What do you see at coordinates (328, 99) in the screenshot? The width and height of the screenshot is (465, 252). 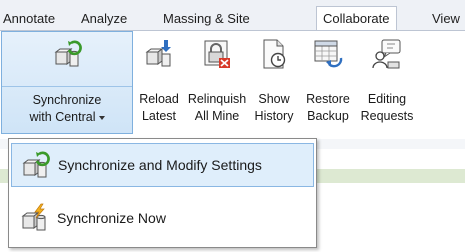 I see `restore-label-line-1: Restore` at bounding box center [328, 99].